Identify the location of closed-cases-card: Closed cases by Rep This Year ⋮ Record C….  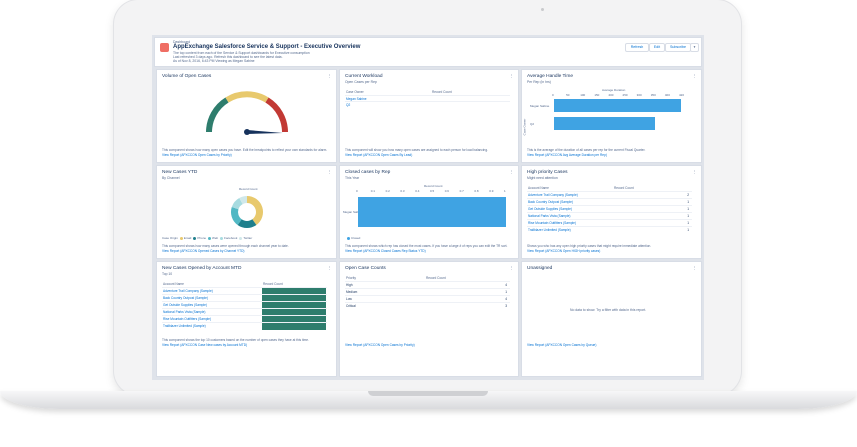
(429, 212).